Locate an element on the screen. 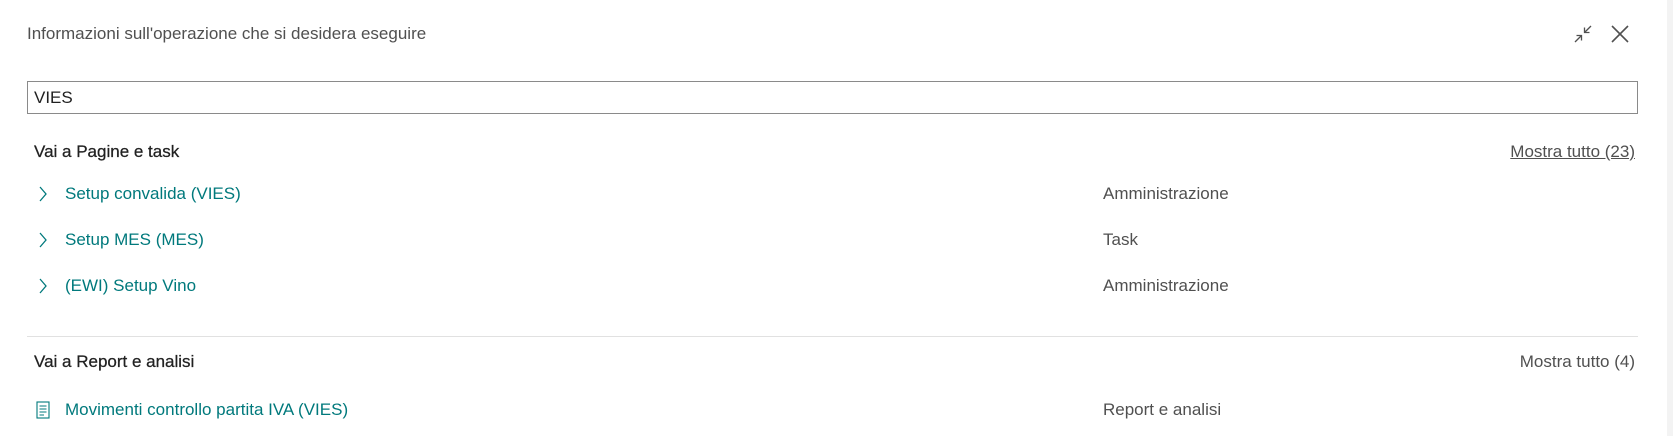 This screenshot has height=436, width=1673. section-title-pages-tasks: Vai a Pagine e task is located at coordinates (107, 151).